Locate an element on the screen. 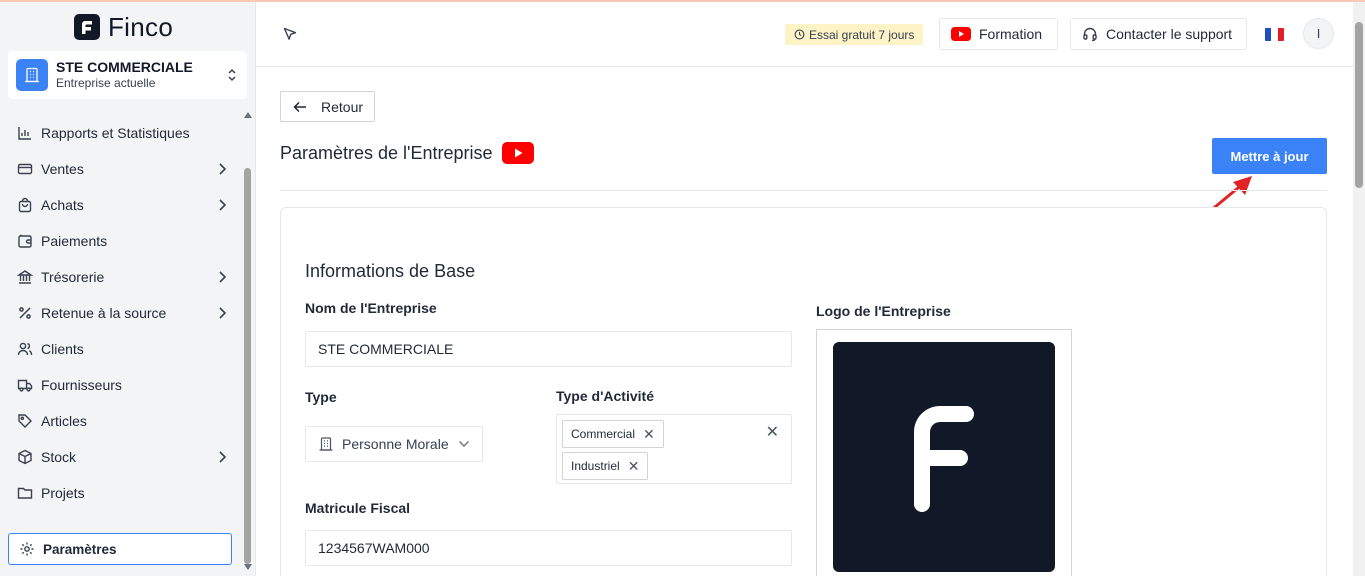 The height and width of the screenshot is (576, 1365). sidebar-item-label: Stock is located at coordinates (59, 457).